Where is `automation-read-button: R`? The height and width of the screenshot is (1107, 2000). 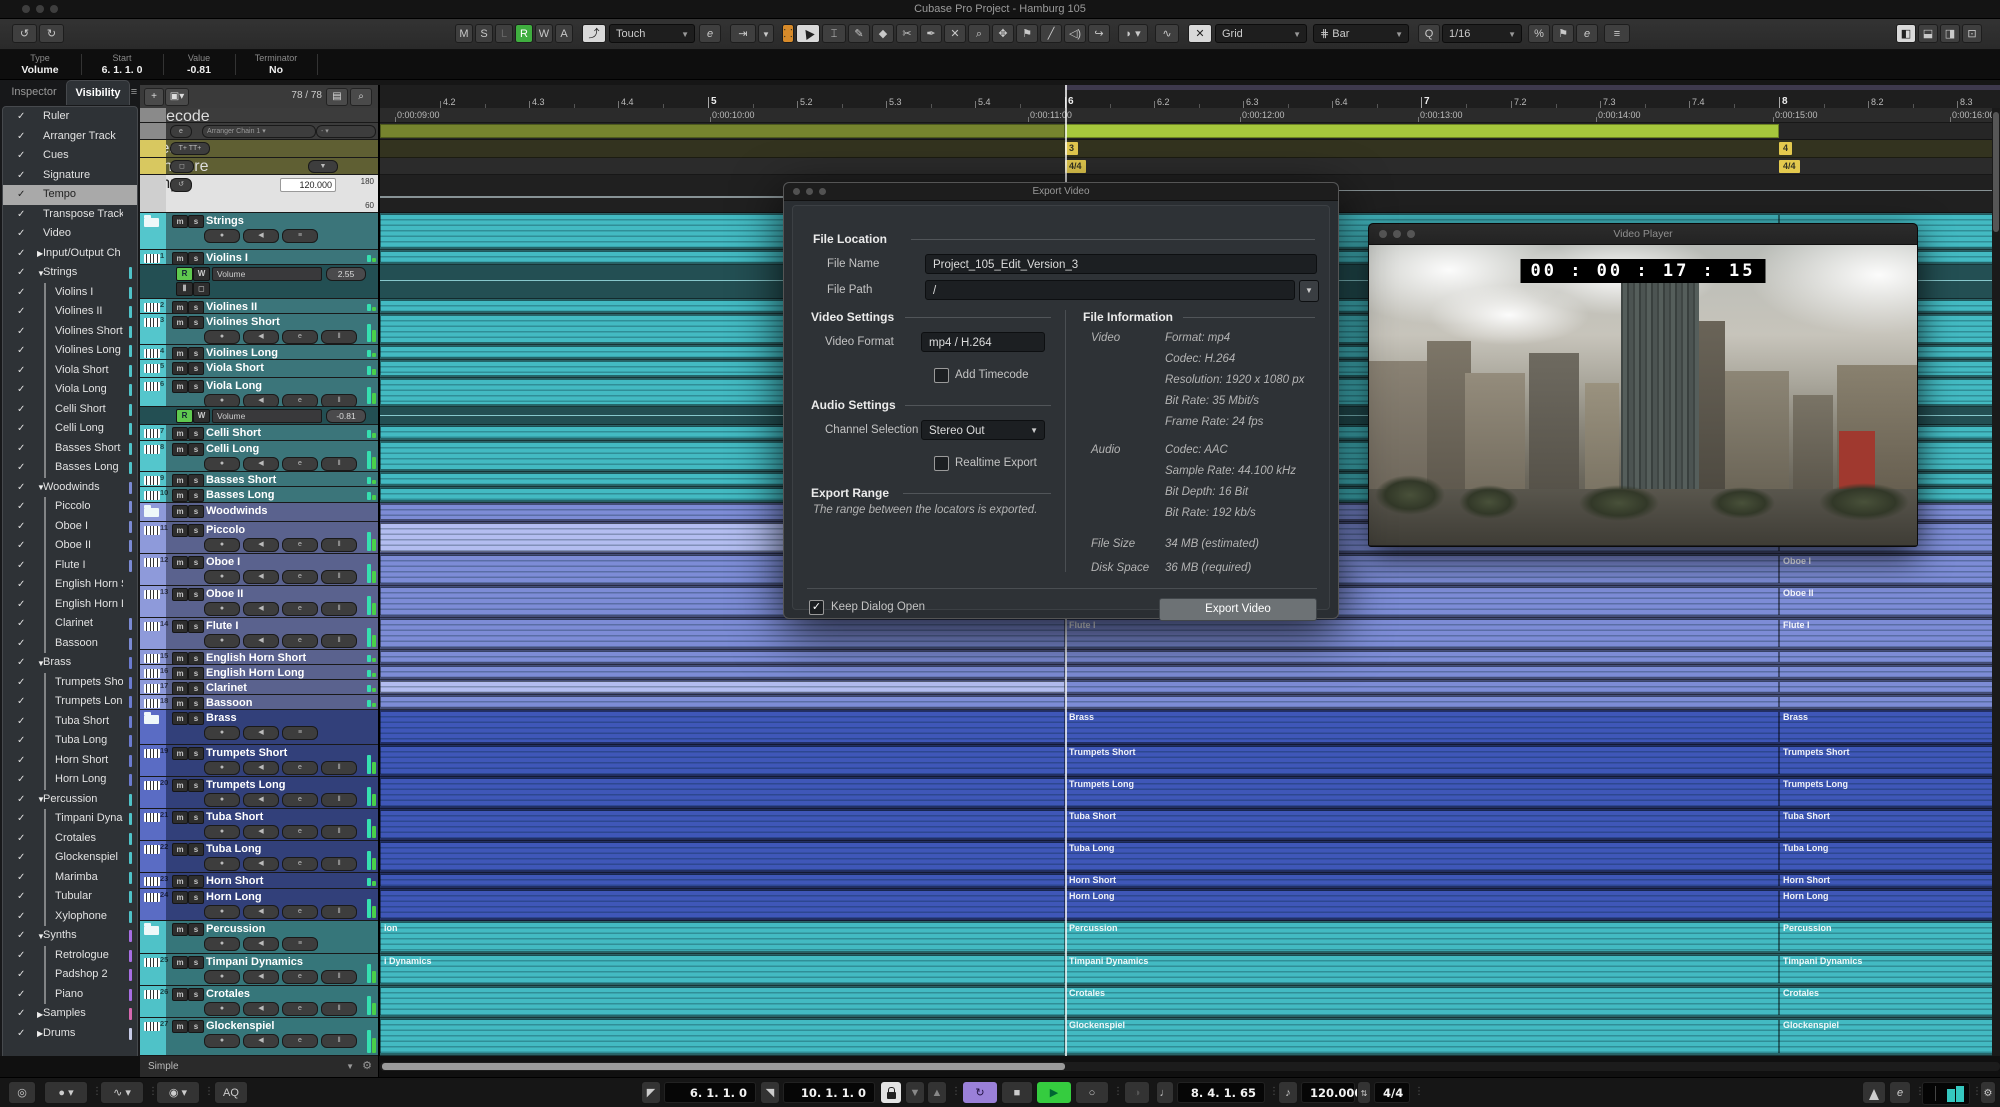 automation-read-button: R is located at coordinates (184, 416).